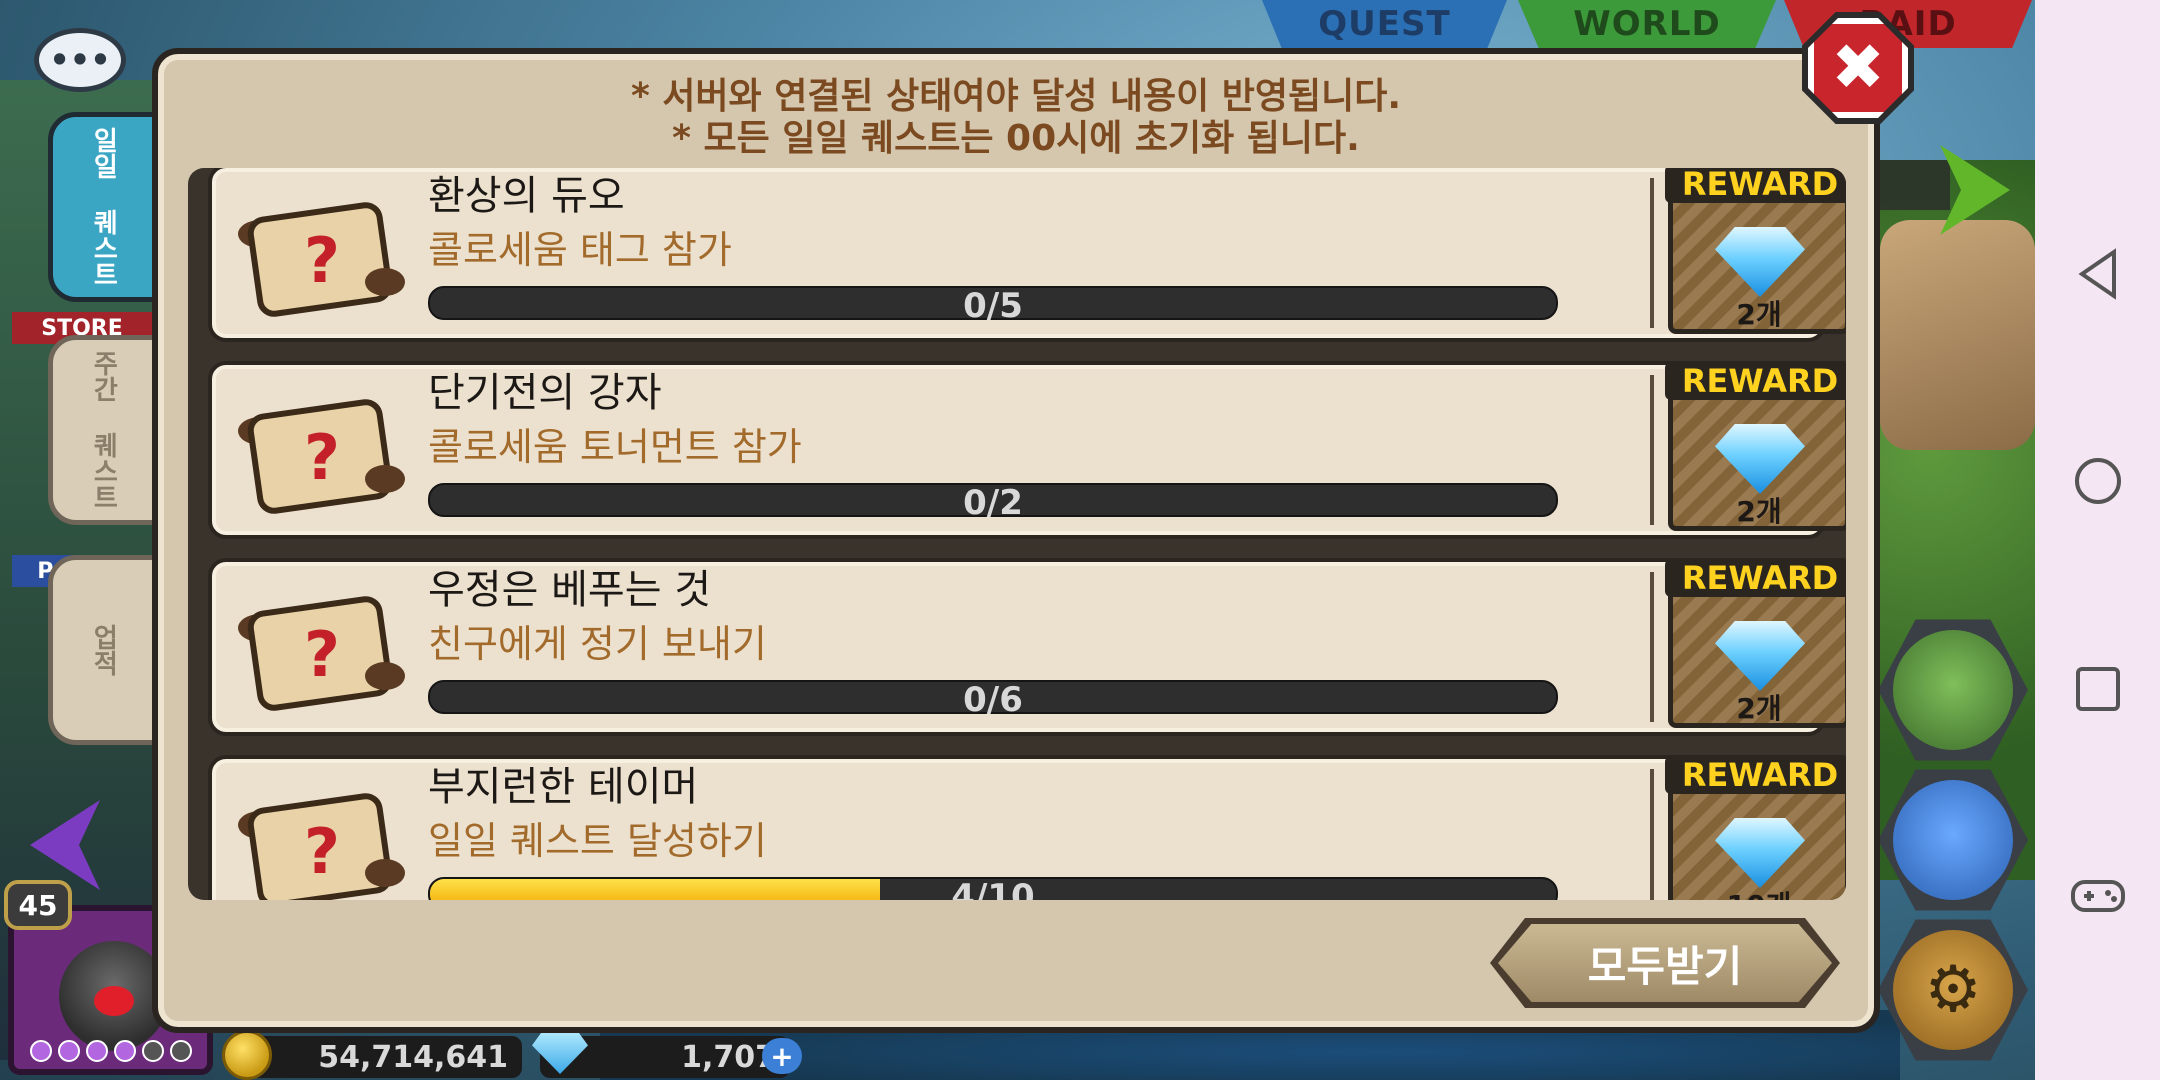  What do you see at coordinates (114, 1001) in the screenshot?
I see `avatar-eye` at bounding box center [114, 1001].